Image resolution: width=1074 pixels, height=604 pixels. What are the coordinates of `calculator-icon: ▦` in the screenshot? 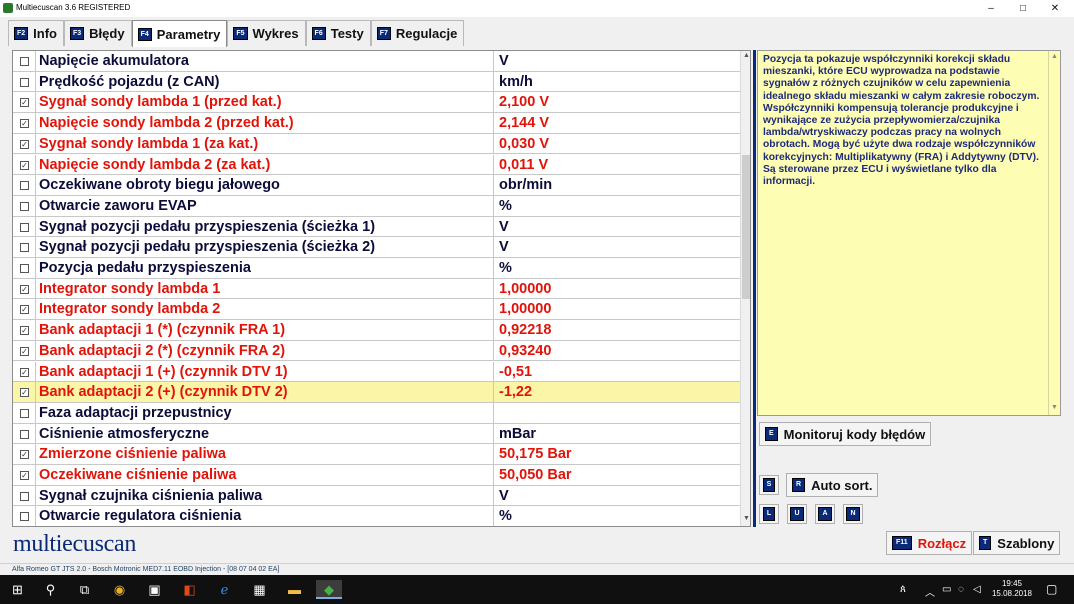 It's located at (259, 589).